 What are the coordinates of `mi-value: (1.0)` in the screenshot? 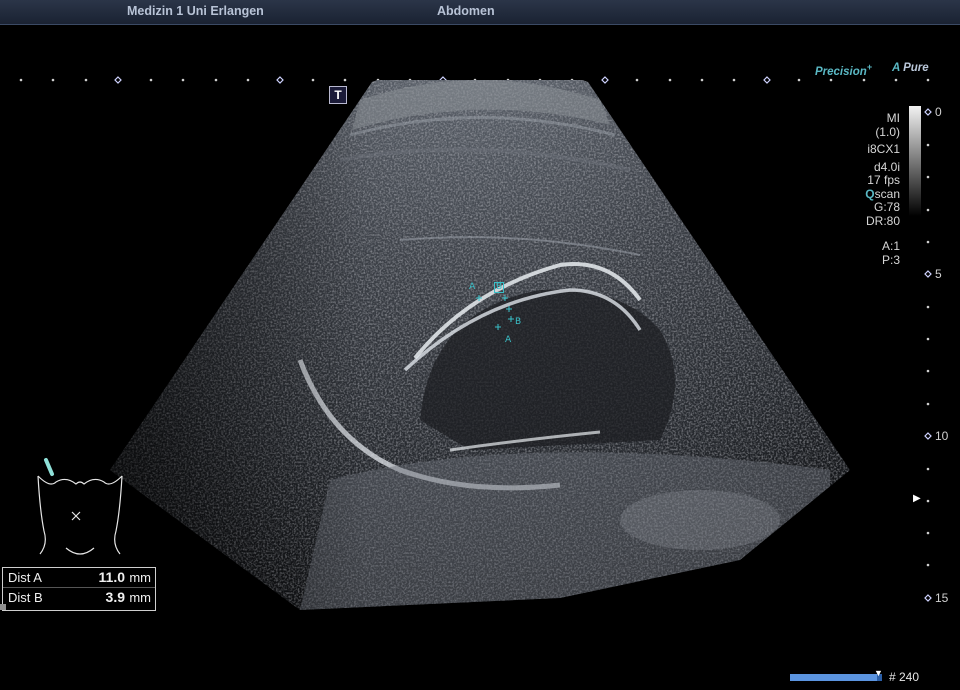 It's located at (887, 131).